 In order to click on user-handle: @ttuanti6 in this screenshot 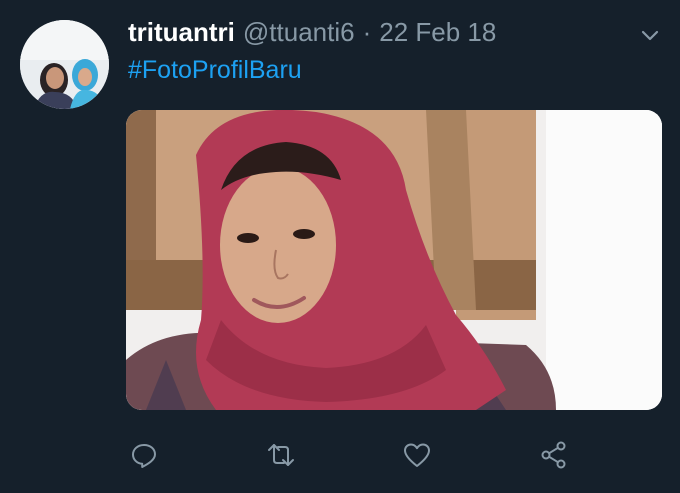, I will do `click(299, 32)`.